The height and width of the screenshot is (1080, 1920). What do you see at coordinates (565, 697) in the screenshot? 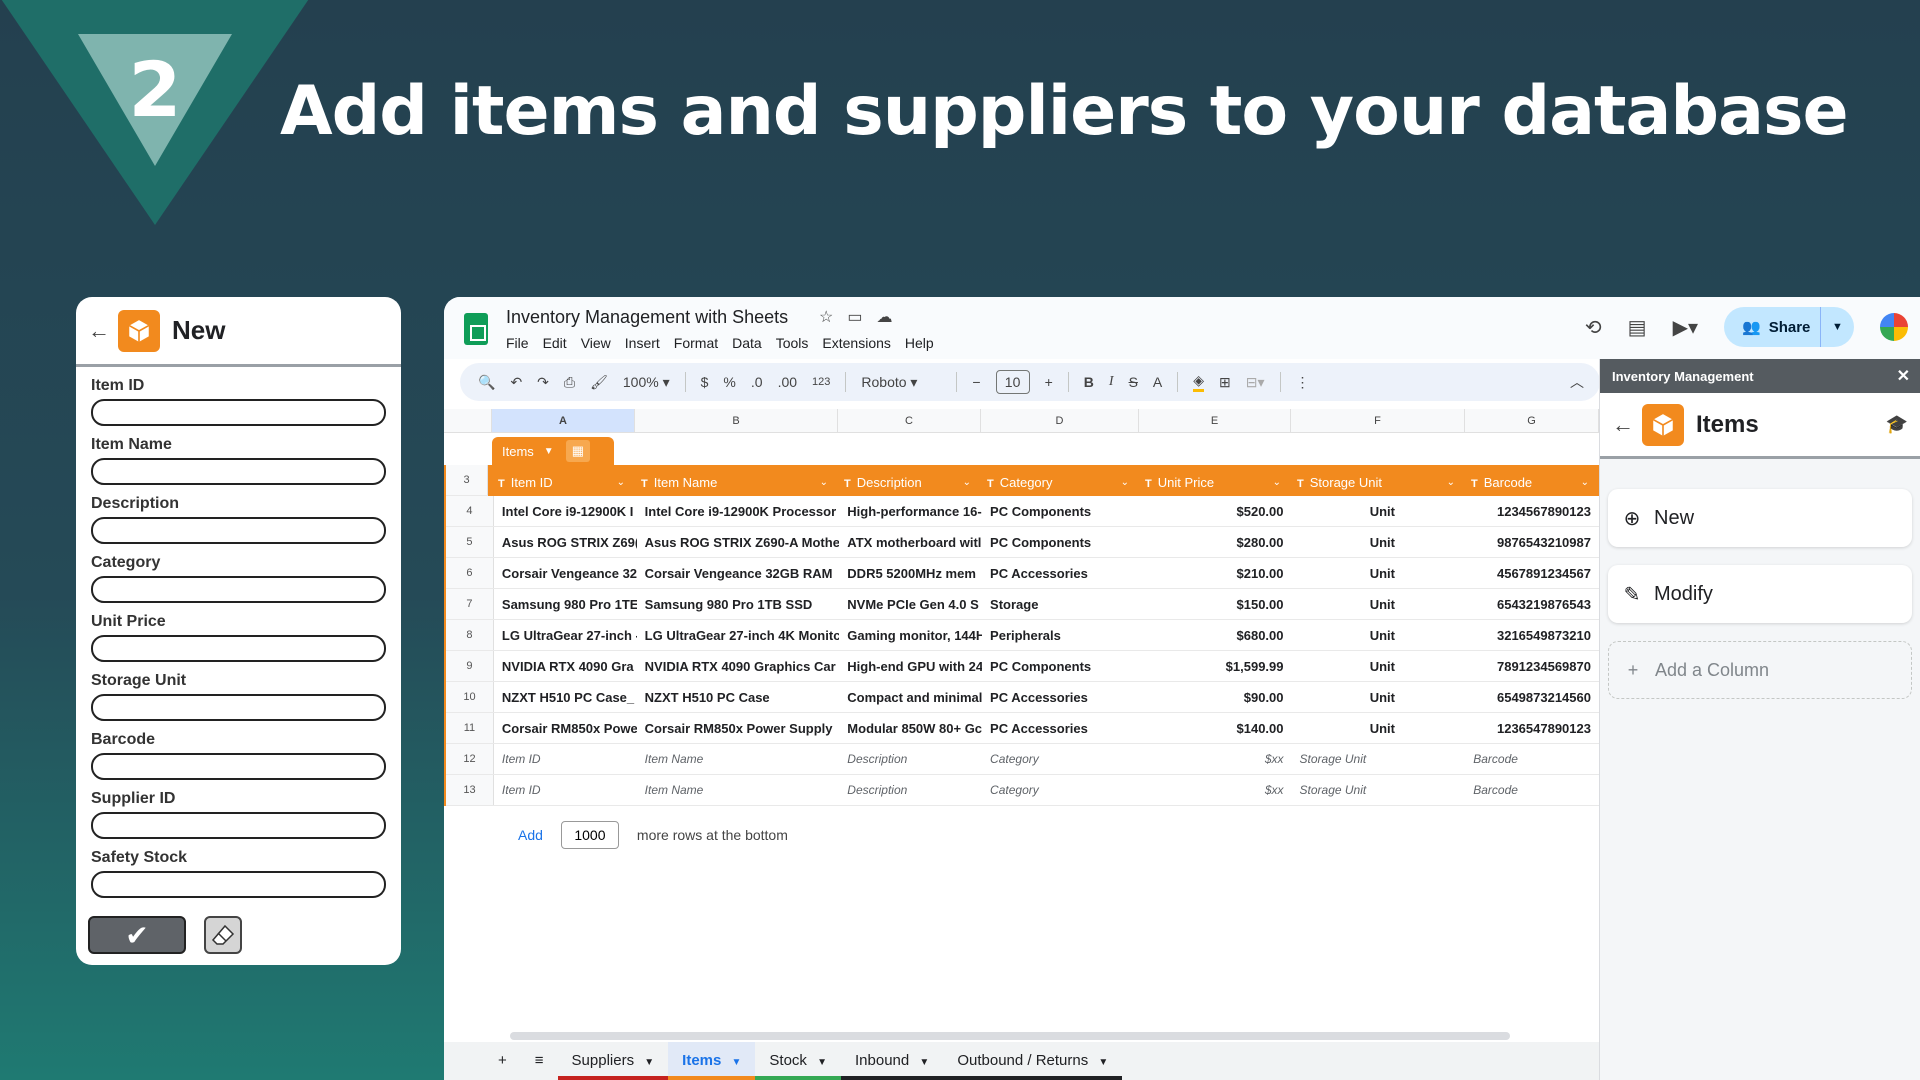
I see `table-cell: NZXT H510 PC Case_` at bounding box center [565, 697].